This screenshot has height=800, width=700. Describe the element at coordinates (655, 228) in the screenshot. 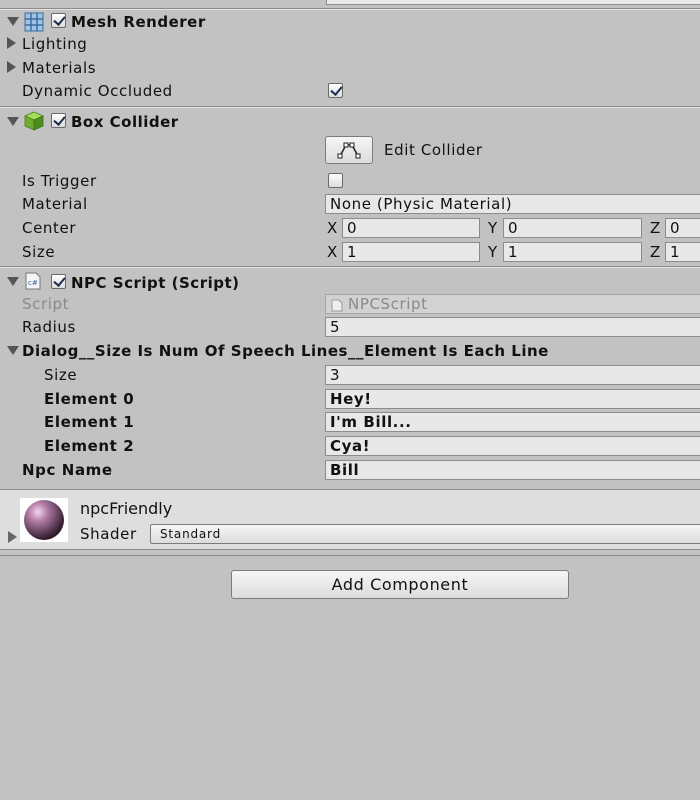

I see `center-z-label: Z` at that location.